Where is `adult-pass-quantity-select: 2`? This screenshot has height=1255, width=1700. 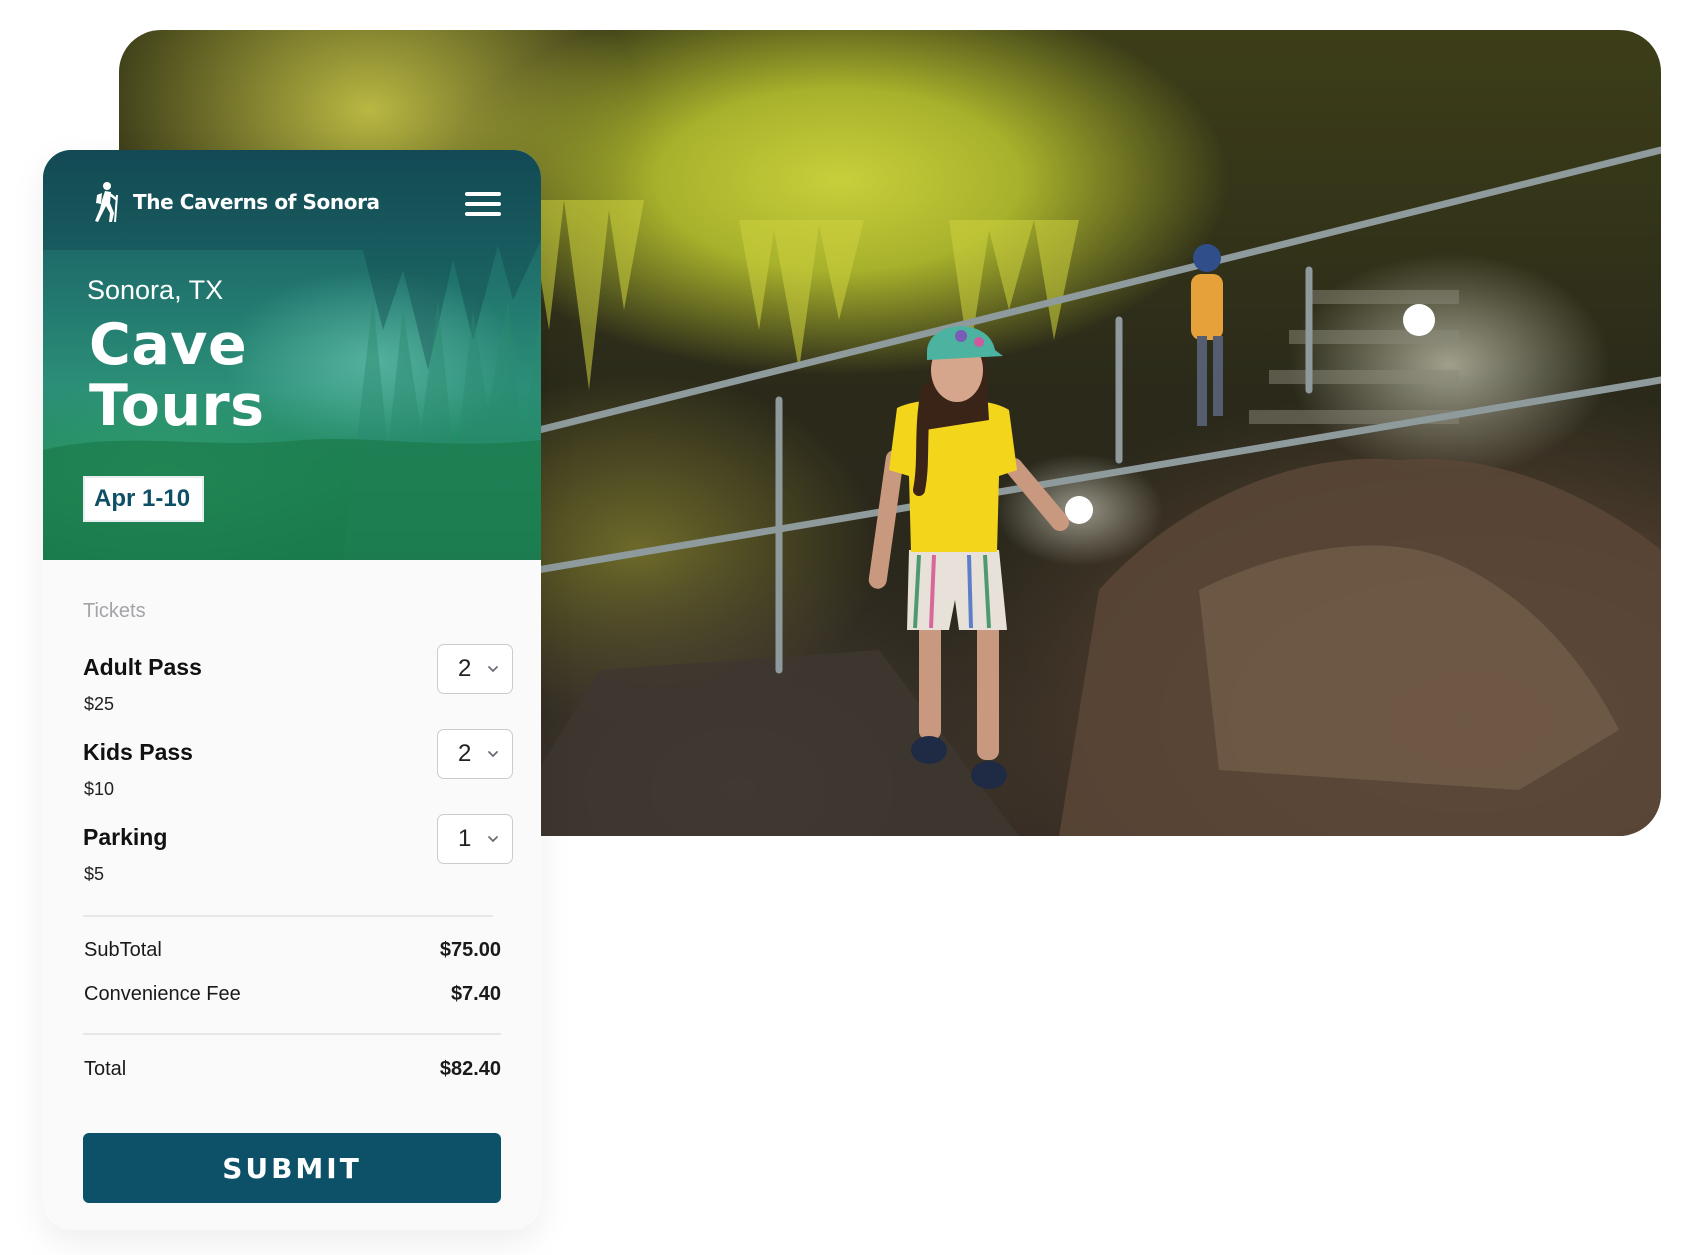
adult-pass-quantity-select: 2 is located at coordinates (475, 669).